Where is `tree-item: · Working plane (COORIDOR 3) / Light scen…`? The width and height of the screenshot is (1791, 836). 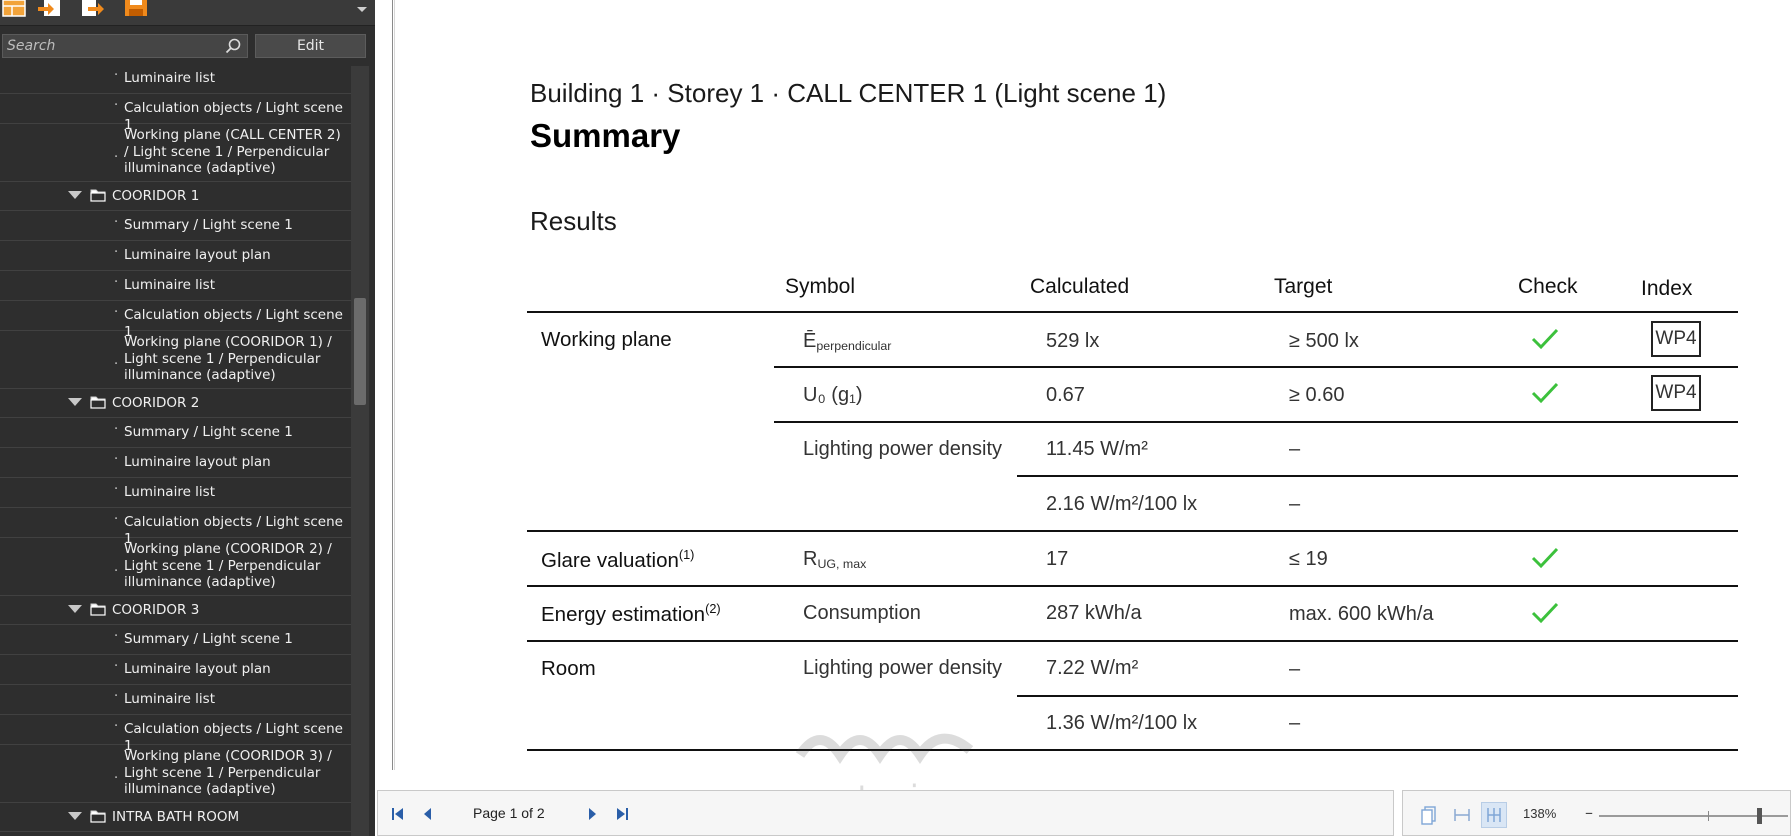 tree-item: · Working plane (COORIDOR 3) / Light scen… is located at coordinates (175, 774).